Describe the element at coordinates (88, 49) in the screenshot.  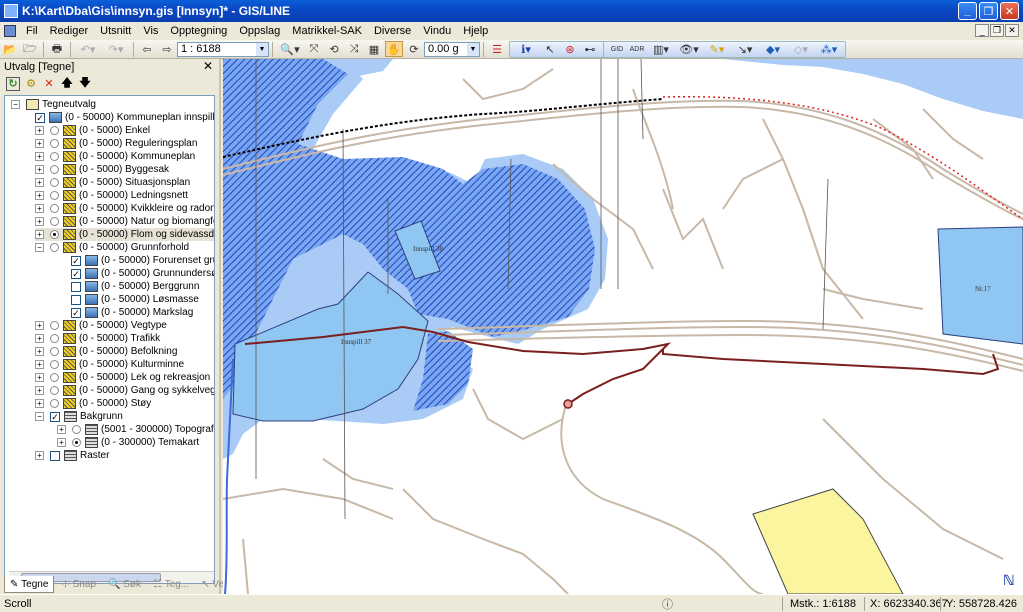
I see `undo-icon: ↶▾` at that location.